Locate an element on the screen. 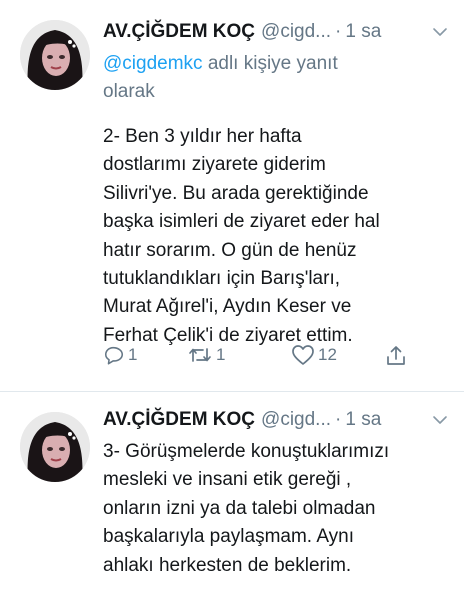 This screenshot has width=464, height=601. retweet-icon is located at coordinates (200, 355).